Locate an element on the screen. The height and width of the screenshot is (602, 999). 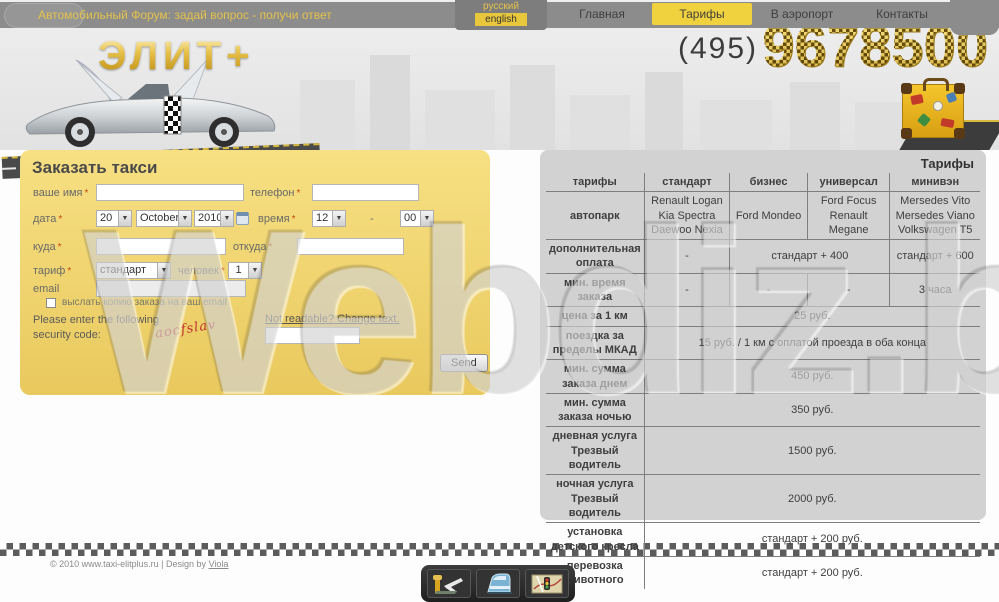
calendar-icon is located at coordinates (242, 218).